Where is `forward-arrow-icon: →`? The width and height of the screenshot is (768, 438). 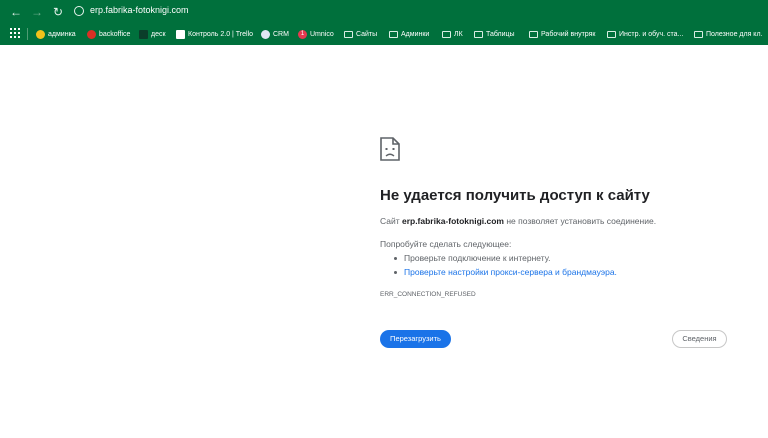
forward-arrow-icon: → is located at coordinates (37, 12).